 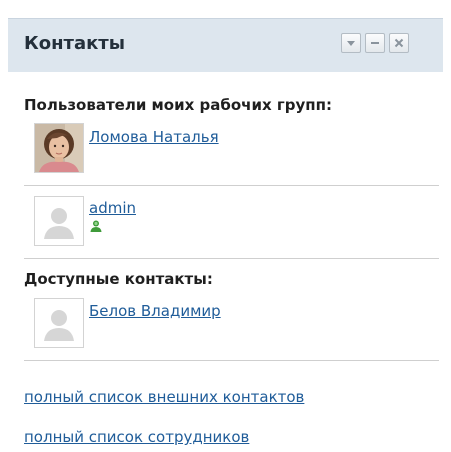 I want to click on minimize-button, so click(x=375, y=43).